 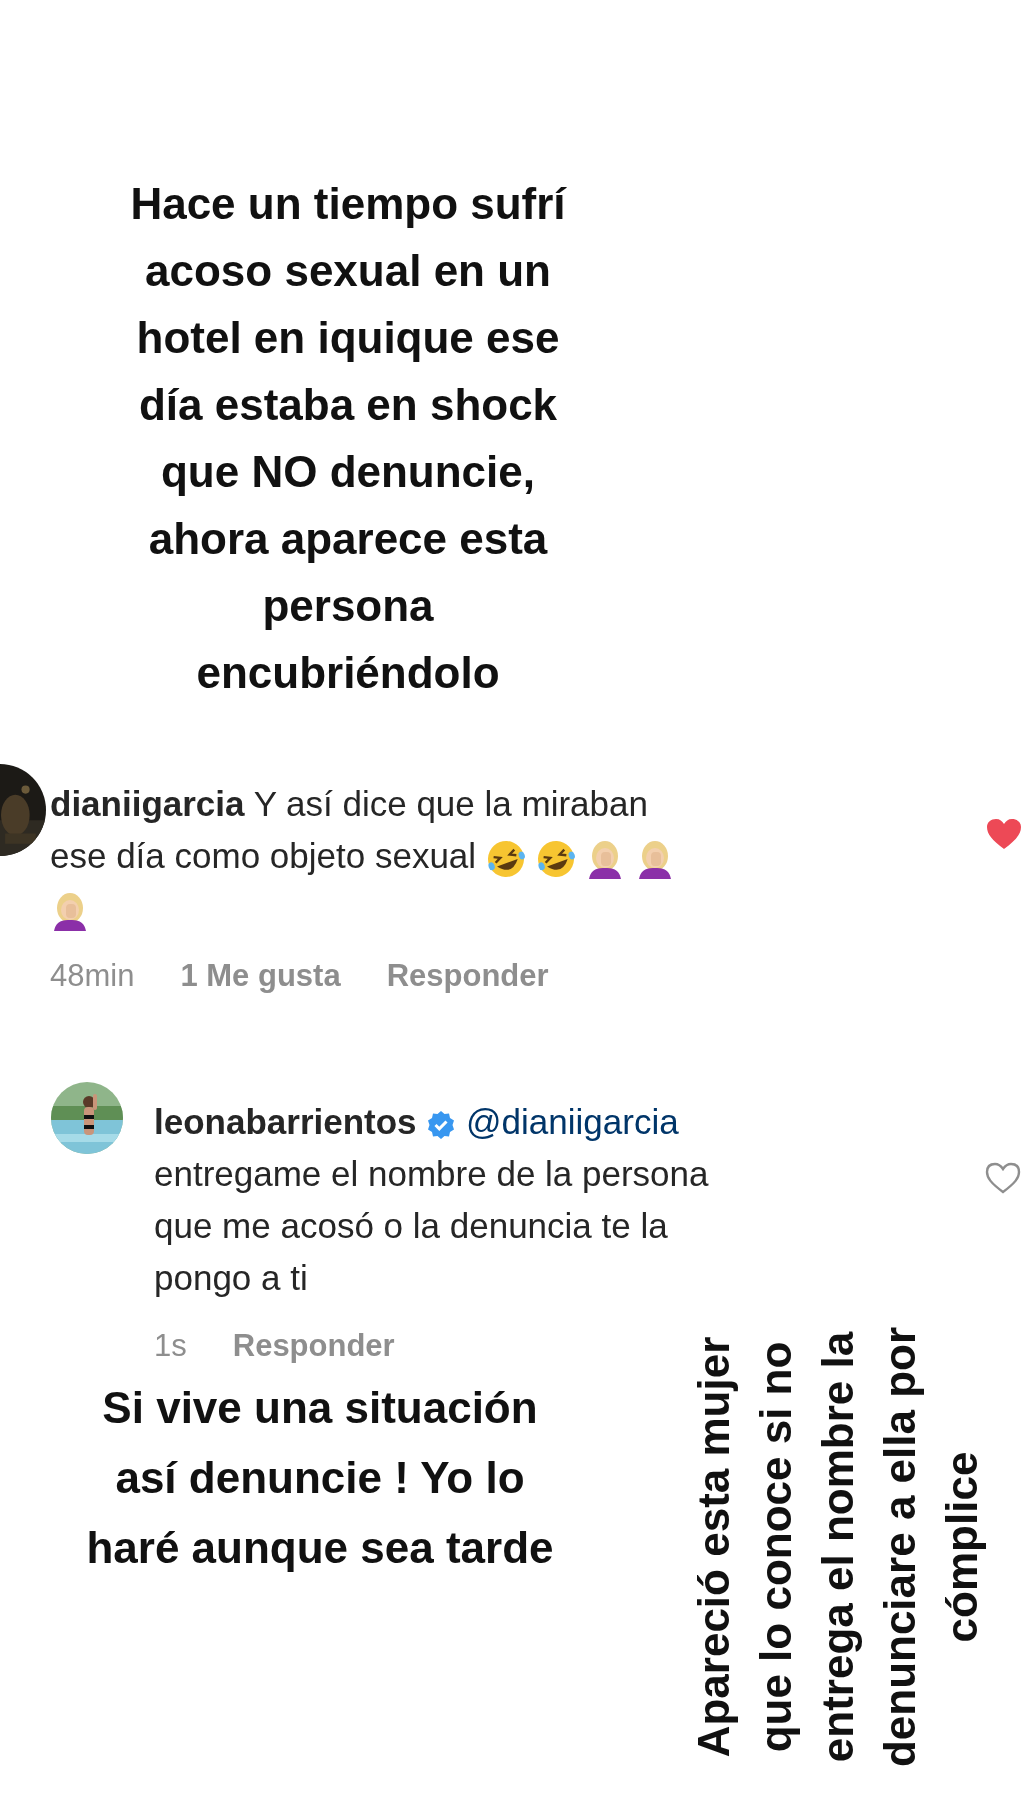 I want to click on comment-time: 1s, so click(x=170, y=1346).